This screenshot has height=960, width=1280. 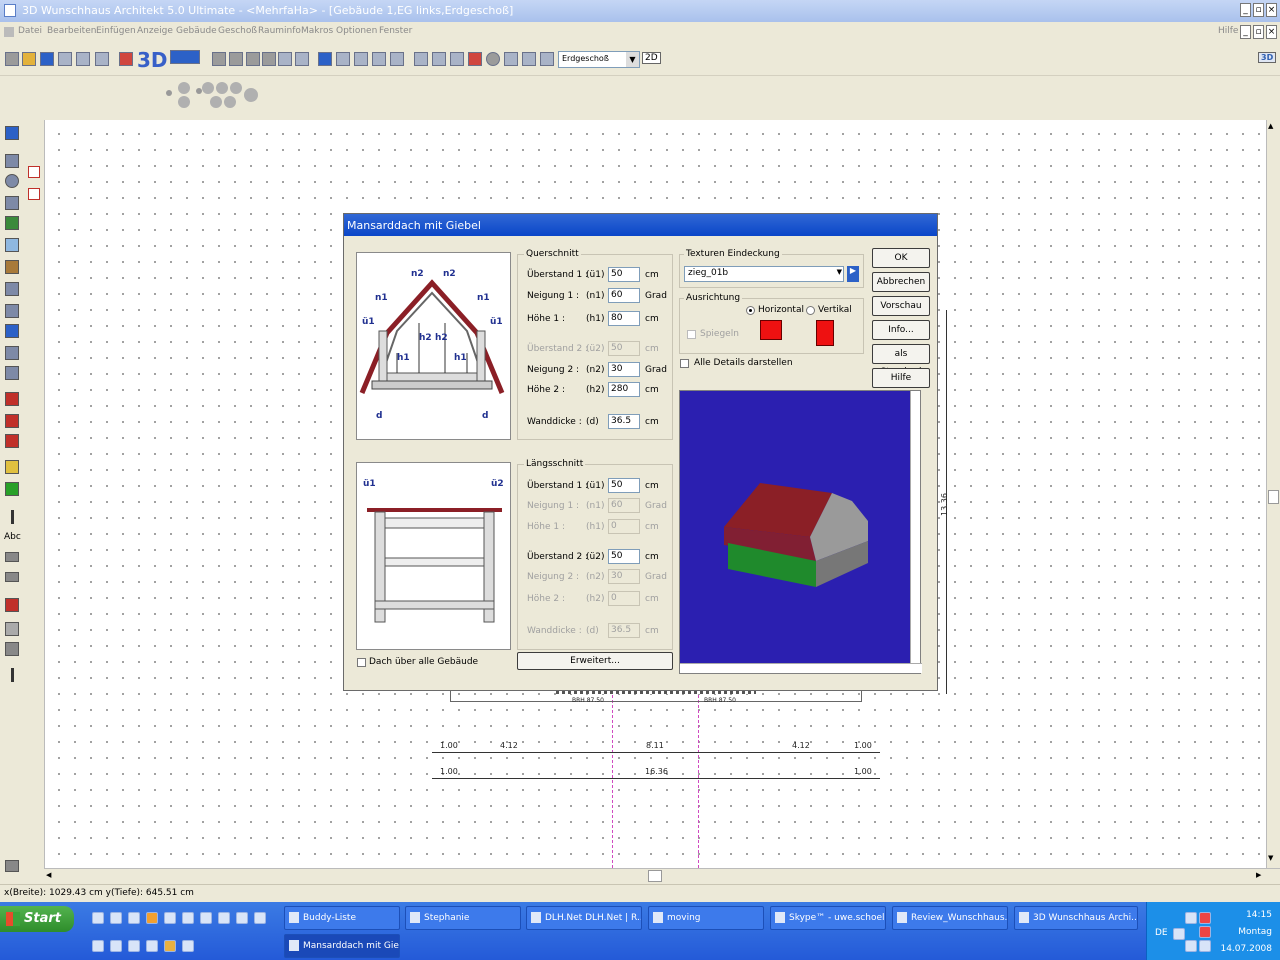 I want to click on zoom-out-icon, so click(x=302, y=59).